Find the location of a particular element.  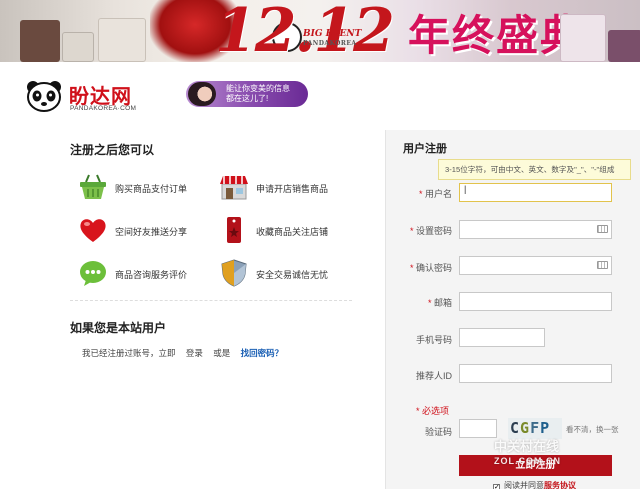

login-link: 登录 is located at coordinates (194, 353).